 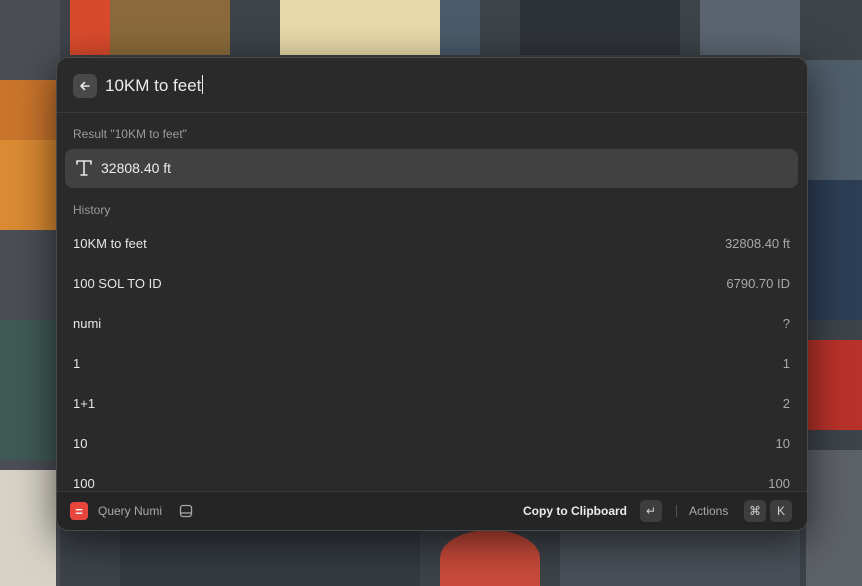 What do you see at coordinates (84, 483) in the screenshot?
I see `history-query: 100` at bounding box center [84, 483].